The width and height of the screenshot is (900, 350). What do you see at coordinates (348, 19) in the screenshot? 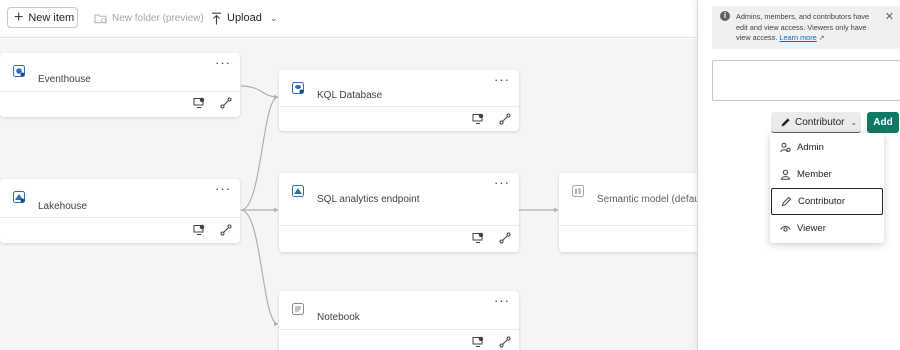
I see `workspace-toolbar: + New item New folder (preview) Upload ⌄` at bounding box center [348, 19].